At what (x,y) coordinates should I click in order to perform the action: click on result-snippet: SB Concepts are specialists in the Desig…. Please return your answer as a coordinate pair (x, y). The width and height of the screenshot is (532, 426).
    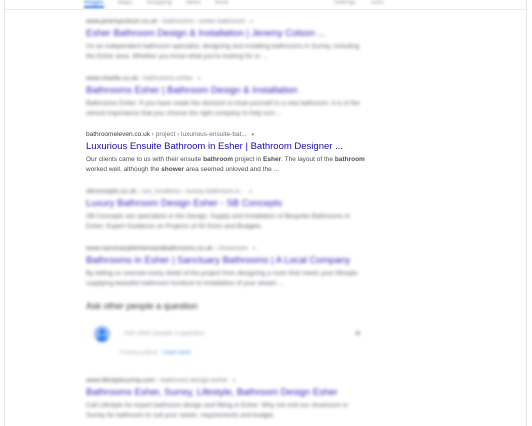
    Looking at the image, I should click on (218, 221).